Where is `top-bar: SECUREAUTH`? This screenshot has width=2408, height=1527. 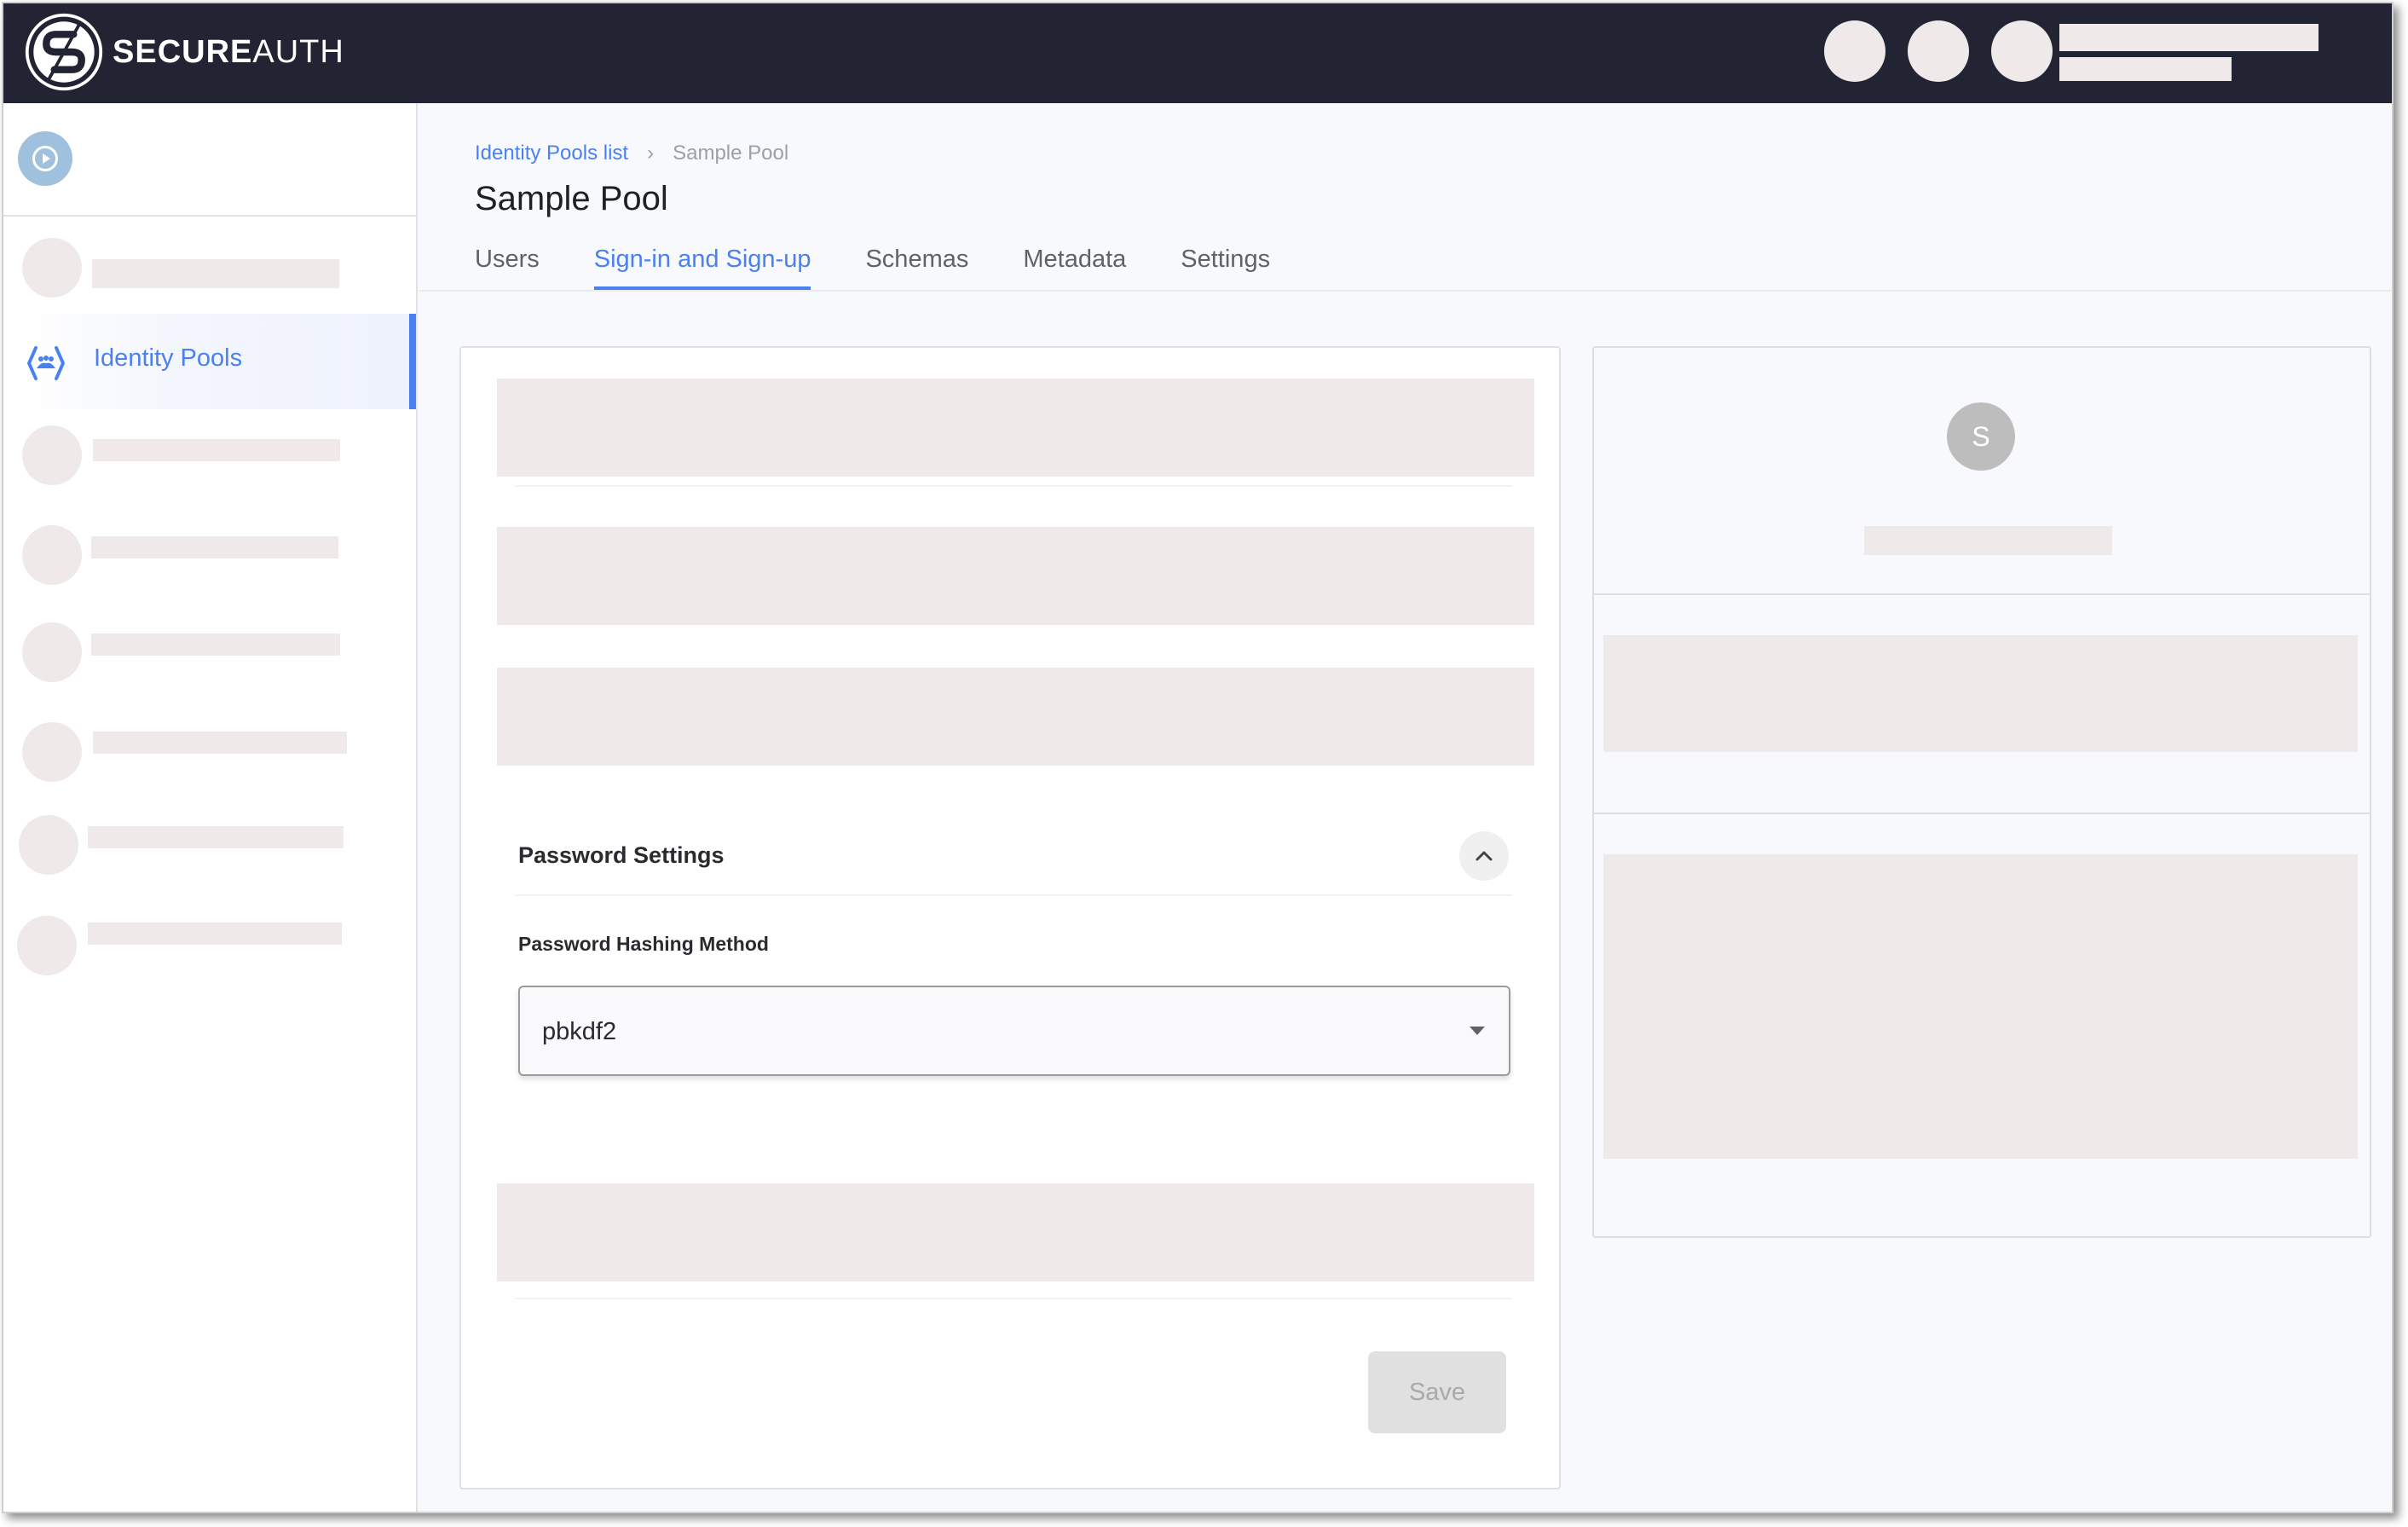
top-bar: SECUREAUTH is located at coordinates (1197, 53).